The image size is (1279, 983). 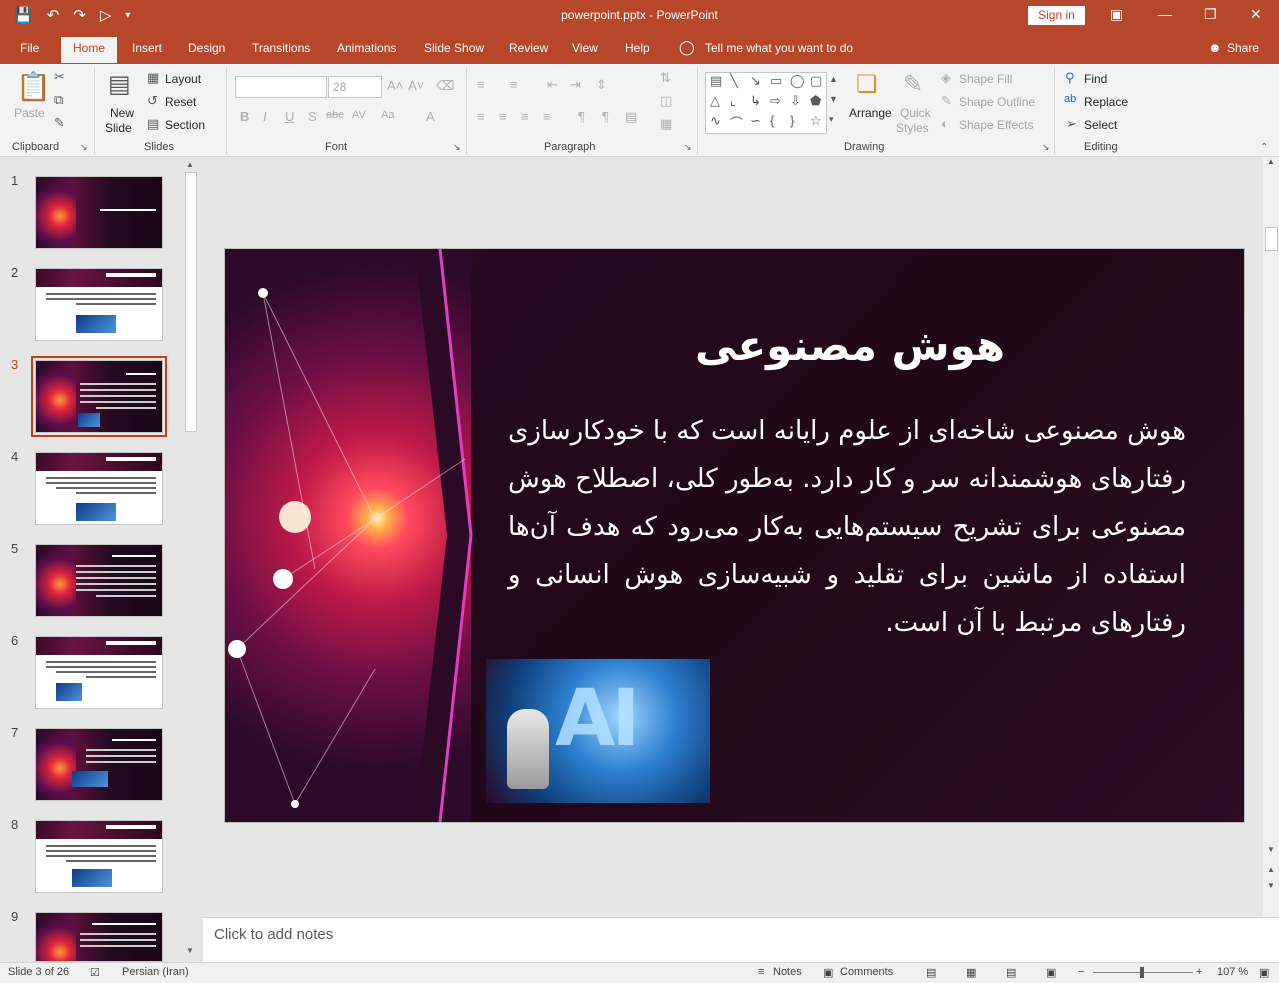 I want to click on clear-formatting-icon: ⌫, so click(x=445, y=86).